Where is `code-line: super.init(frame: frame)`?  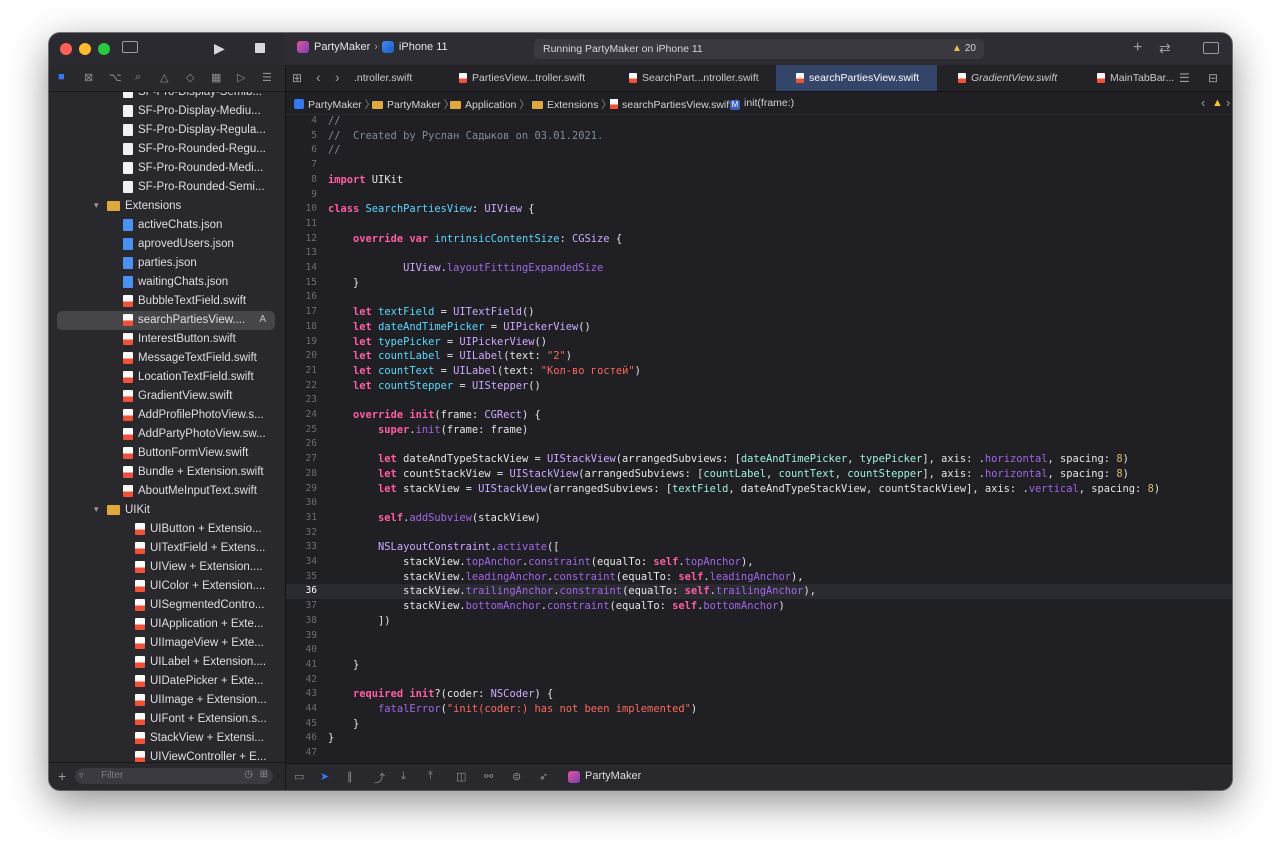
code-line: super.init(frame: frame) is located at coordinates (428, 430).